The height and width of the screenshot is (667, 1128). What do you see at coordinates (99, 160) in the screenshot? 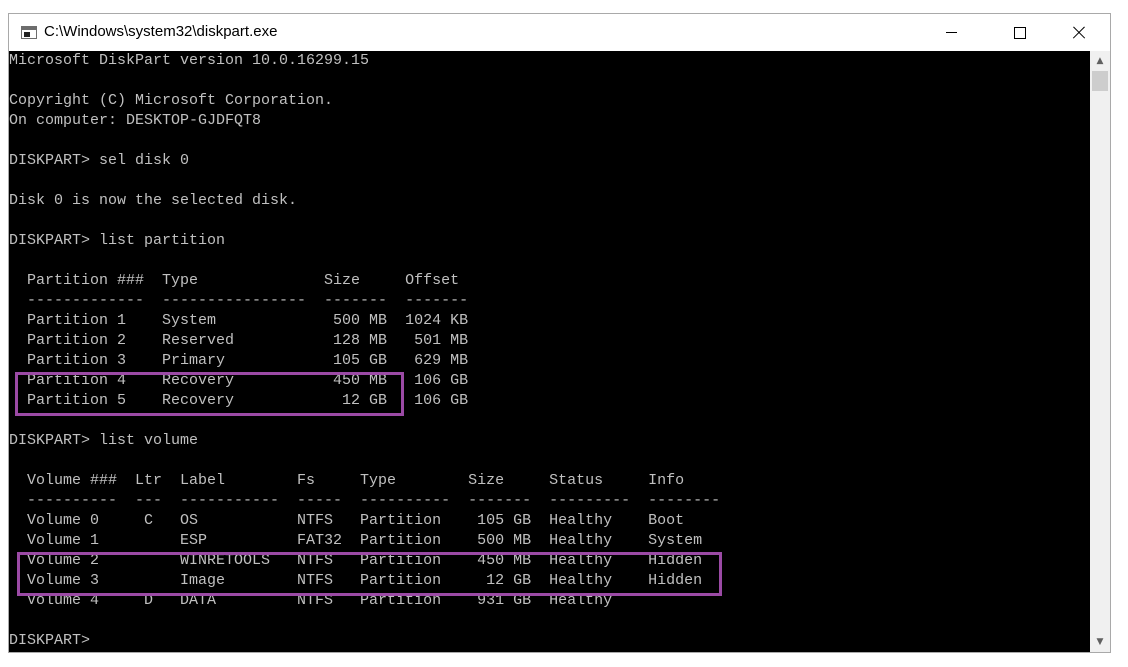
I see `console-line: DISKPART> sel disk 0` at bounding box center [99, 160].